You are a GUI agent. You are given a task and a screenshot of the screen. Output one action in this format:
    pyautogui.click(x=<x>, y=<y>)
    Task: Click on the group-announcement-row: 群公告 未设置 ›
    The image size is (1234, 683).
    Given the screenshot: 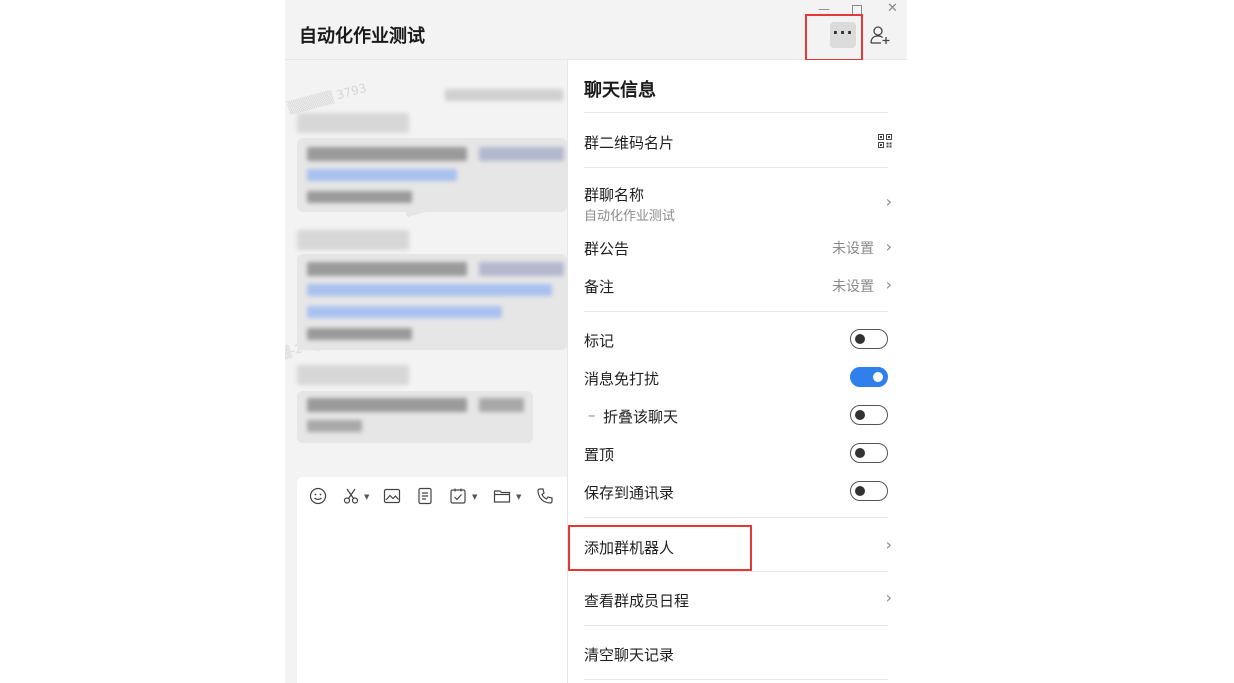 What is the action you would take?
    pyautogui.click(x=740, y=248)
    